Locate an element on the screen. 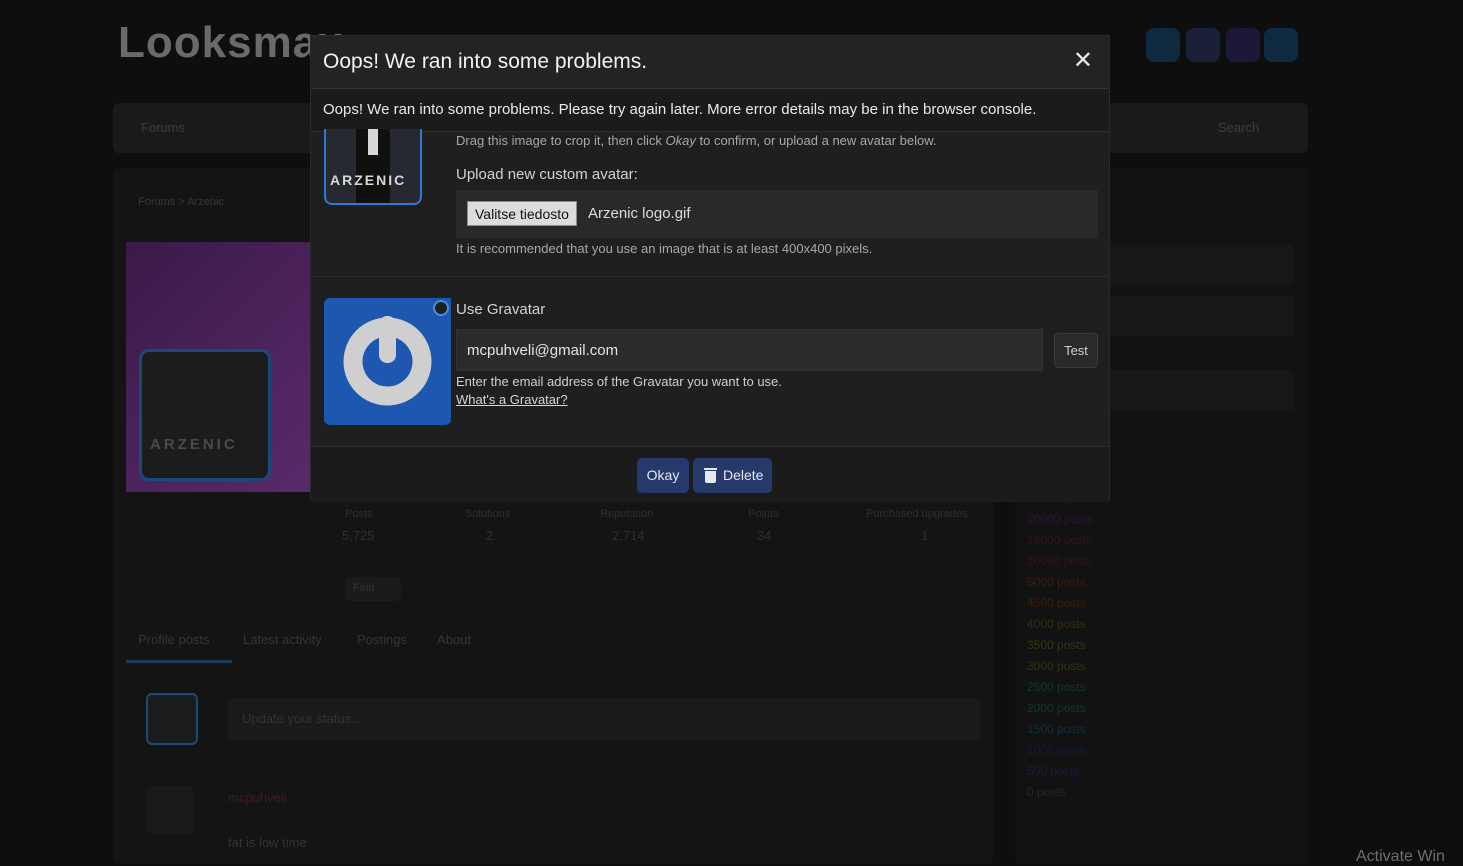  post-username: mcpuhveli is located at coordinates (257, 797).